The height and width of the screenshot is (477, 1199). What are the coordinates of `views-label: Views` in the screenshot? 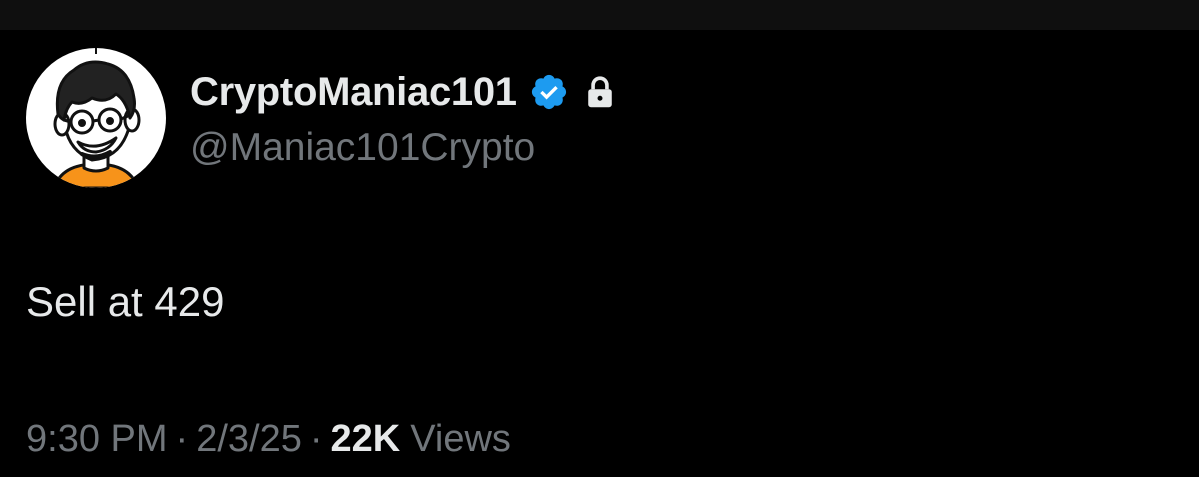 It's located at (460, 439).